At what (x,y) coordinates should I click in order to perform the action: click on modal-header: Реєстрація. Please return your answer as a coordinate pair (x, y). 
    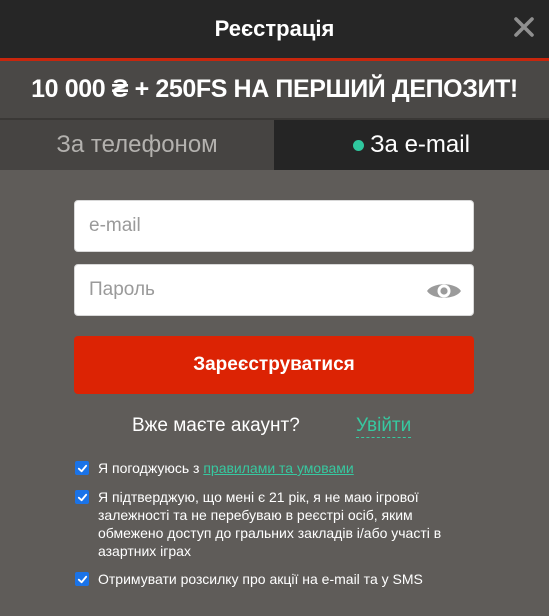
    Looking at the image, I should click on (274, 29).